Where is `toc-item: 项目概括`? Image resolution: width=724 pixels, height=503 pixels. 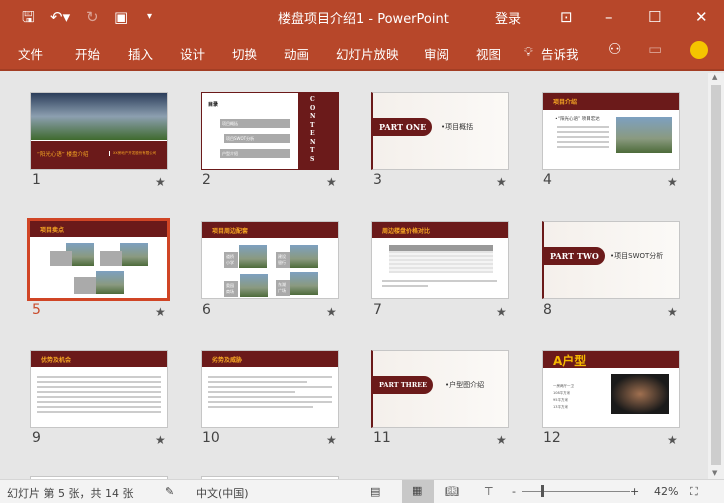
toc-item: 项目概括 is located at coordinates (255, 123).